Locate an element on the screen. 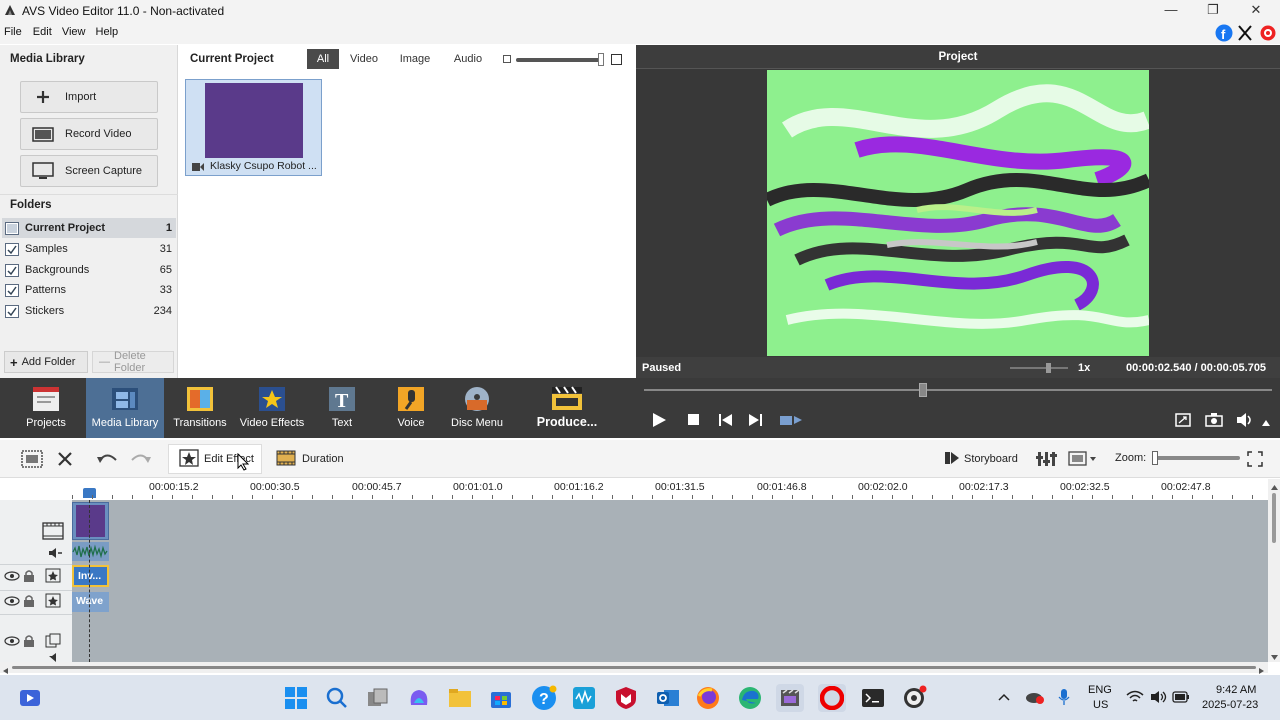 Image resolution: width=1280 pixels, height=720 pixels. close-button: ✕ is located at coordinates (1256, 11).